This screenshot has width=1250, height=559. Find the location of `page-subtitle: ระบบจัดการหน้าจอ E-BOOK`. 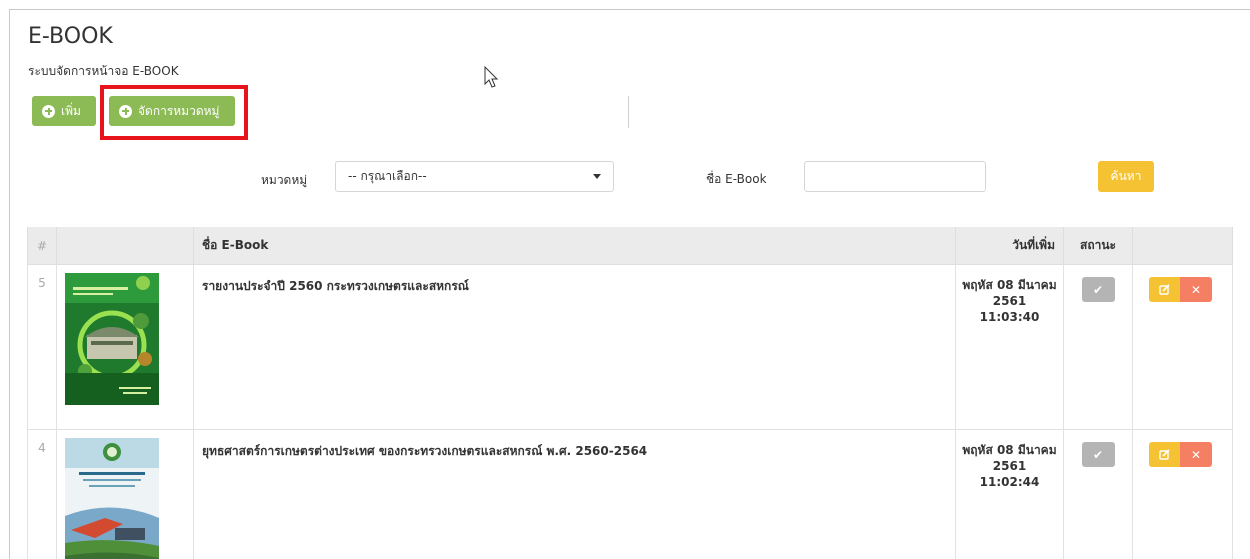

page-subtitle: ระบบจัดการหน้าจอ E-BOOK is located at coordinates (103, 71).